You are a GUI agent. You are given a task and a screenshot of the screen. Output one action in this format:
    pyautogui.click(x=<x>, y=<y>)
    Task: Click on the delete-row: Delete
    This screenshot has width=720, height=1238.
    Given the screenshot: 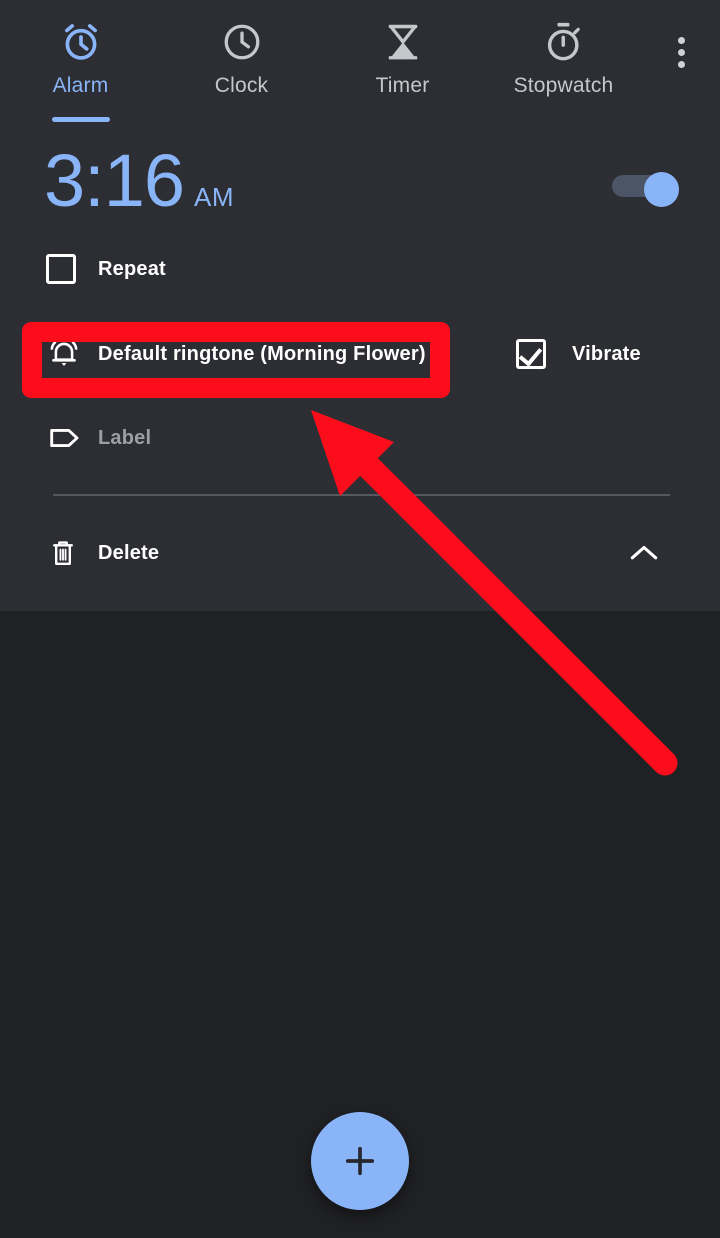 What is the action you would take?
    pyautogui.click(x=360, y=553)
    